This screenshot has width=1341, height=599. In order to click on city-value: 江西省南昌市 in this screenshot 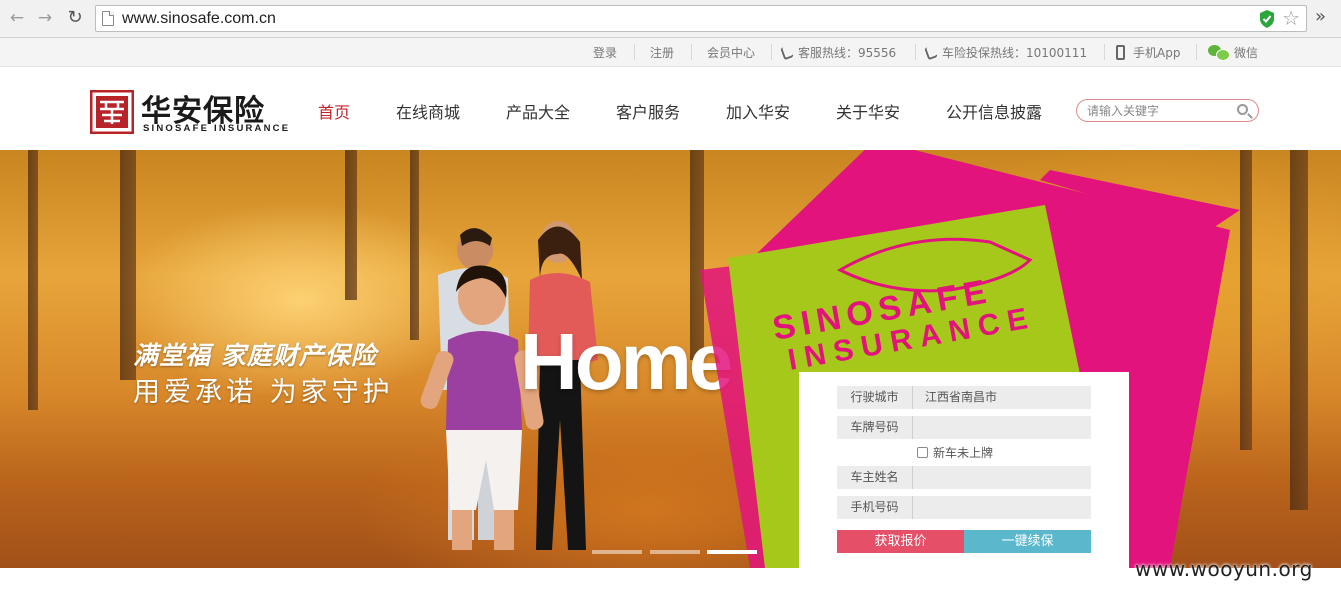, I will do `click(961, 397)`.